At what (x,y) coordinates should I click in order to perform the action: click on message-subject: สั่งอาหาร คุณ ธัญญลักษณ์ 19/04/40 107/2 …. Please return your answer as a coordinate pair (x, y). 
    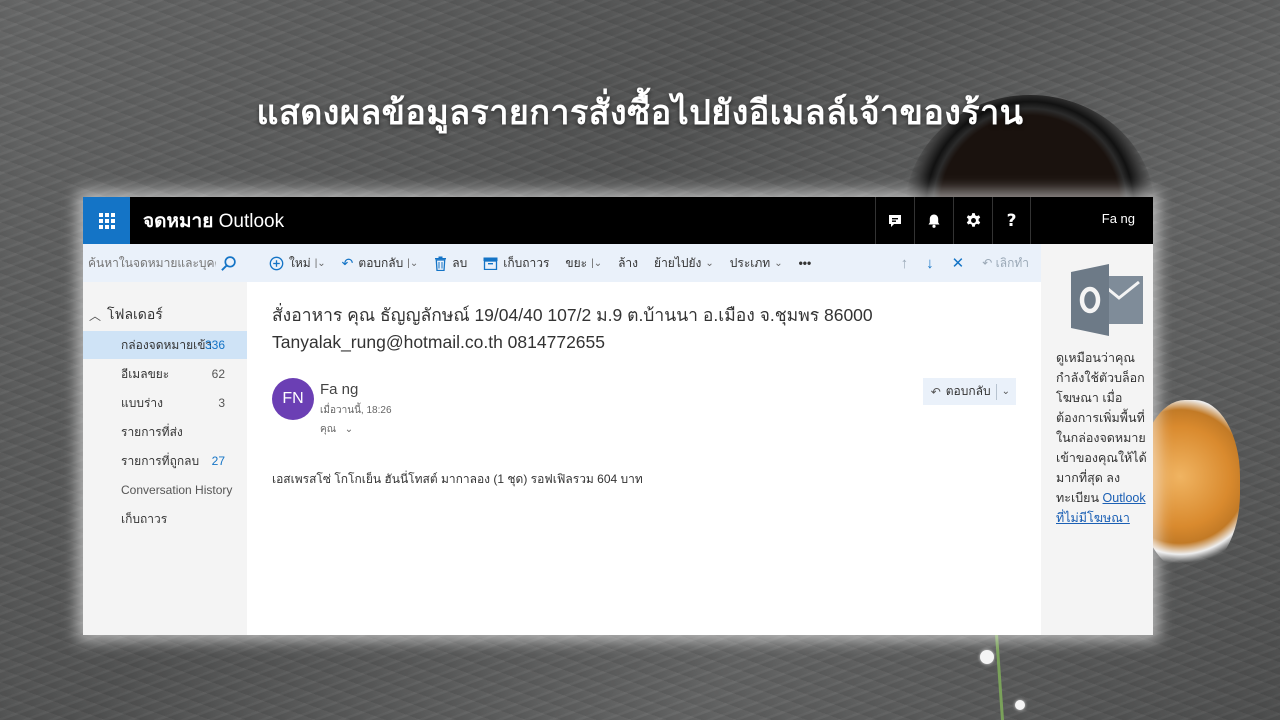
    Looking at the image, I should click on (582, 329).